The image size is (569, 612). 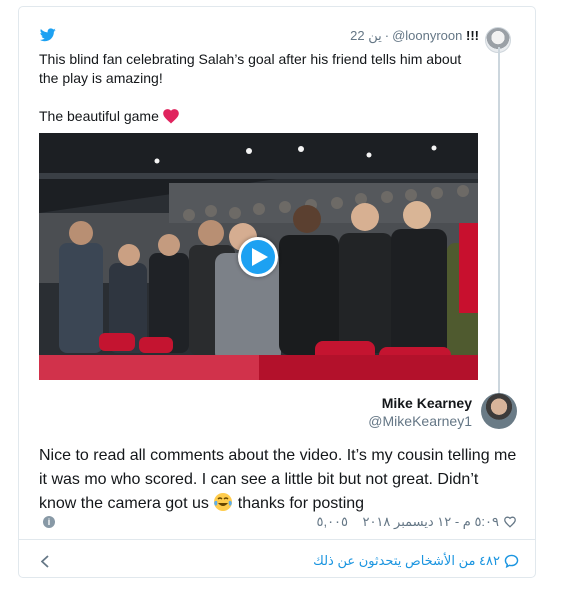 I want to click on quoted-tweet-meta: 22 ين · @loonyroon !!!, so click(x=414, y=35).